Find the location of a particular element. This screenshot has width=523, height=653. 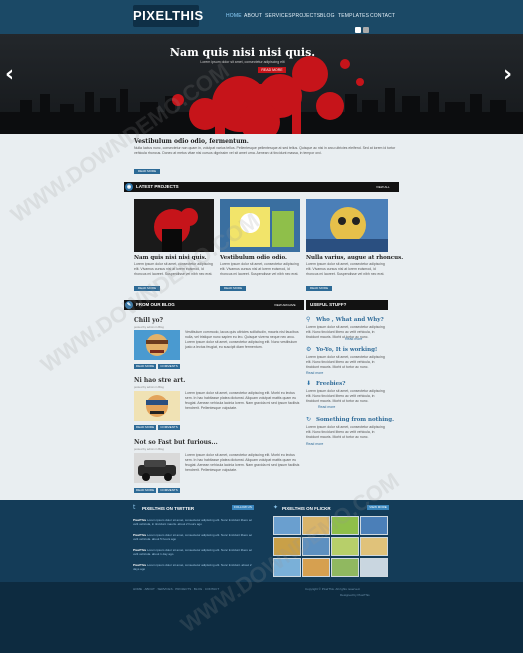

bottom-bar is located at coordinates (261, 617).